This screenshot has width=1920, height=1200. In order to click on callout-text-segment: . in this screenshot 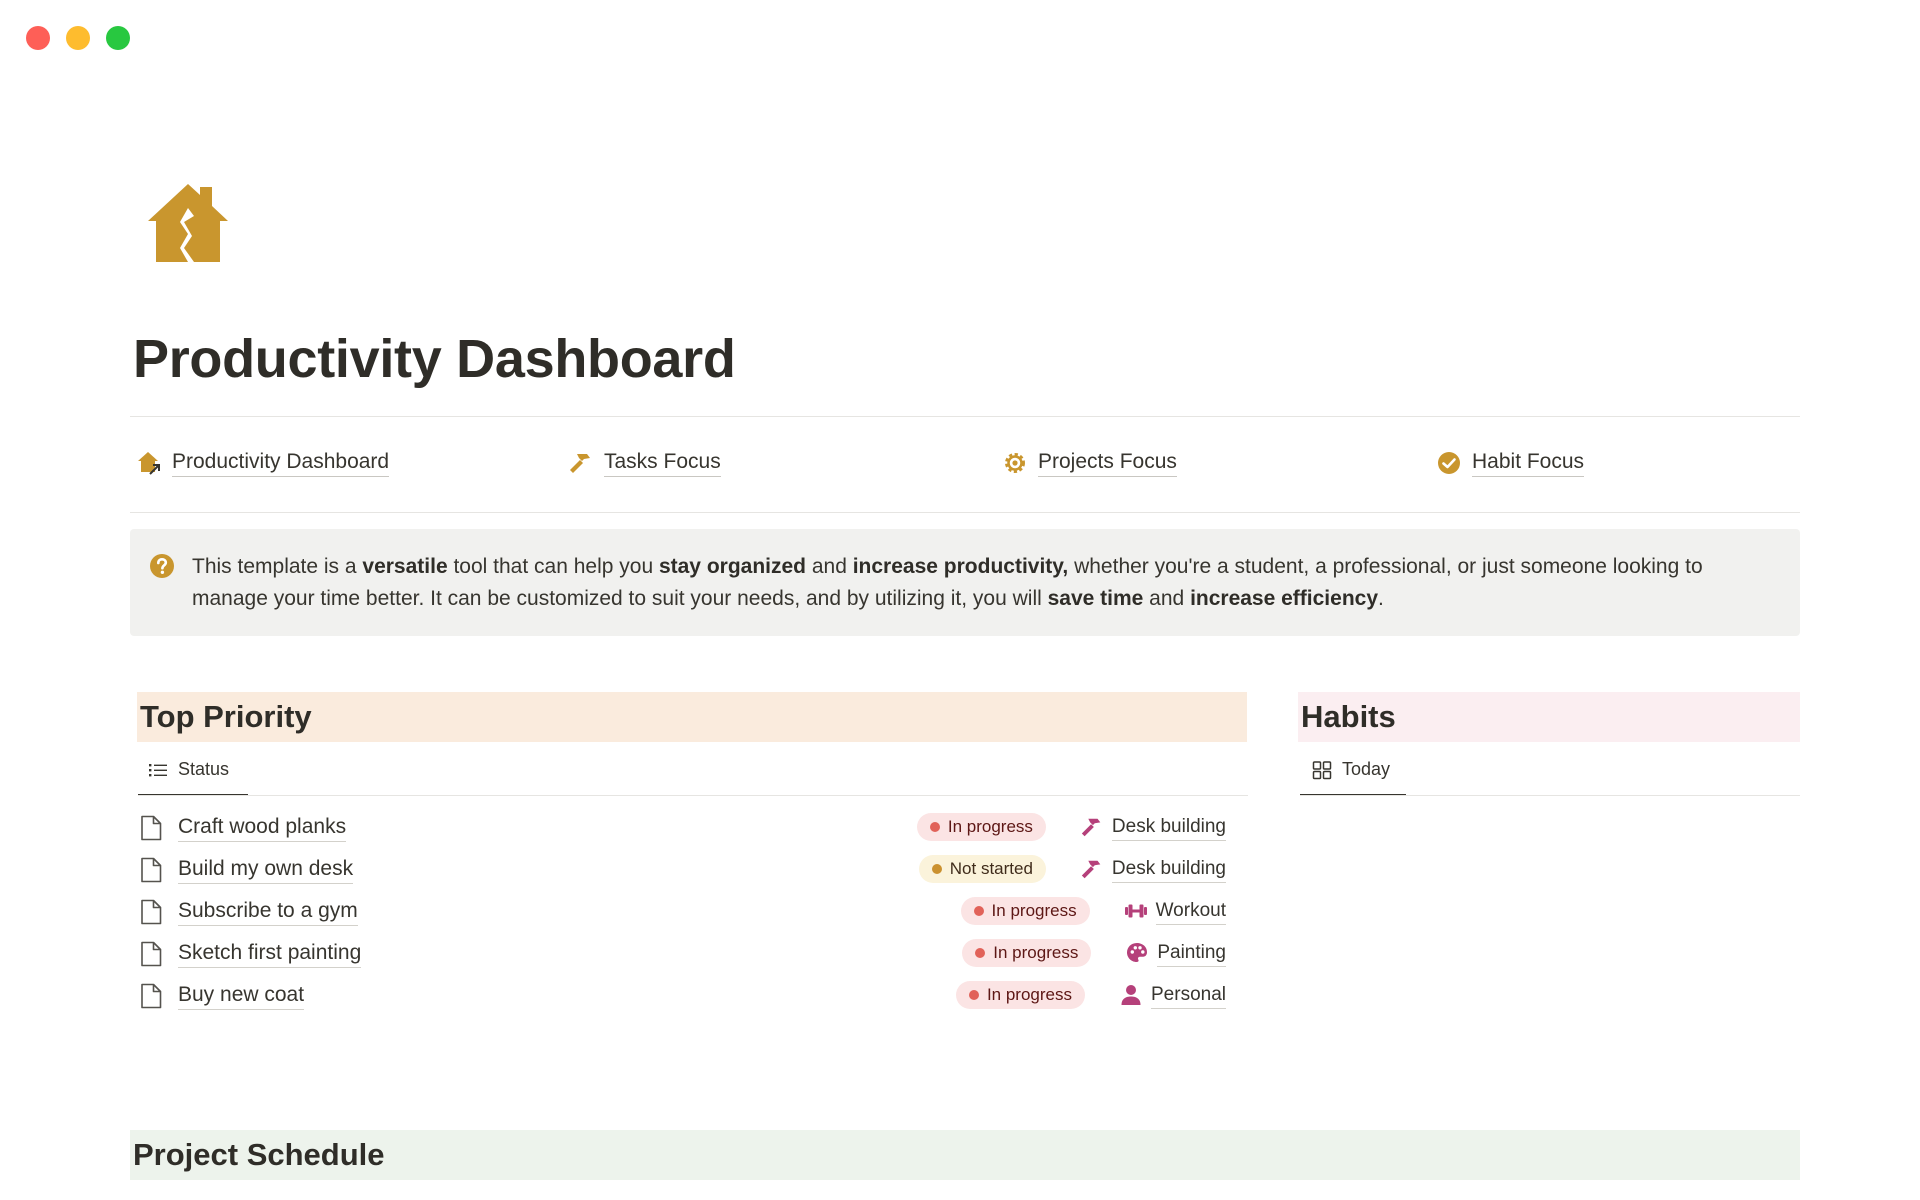, I will do `click(1381, 598)`.